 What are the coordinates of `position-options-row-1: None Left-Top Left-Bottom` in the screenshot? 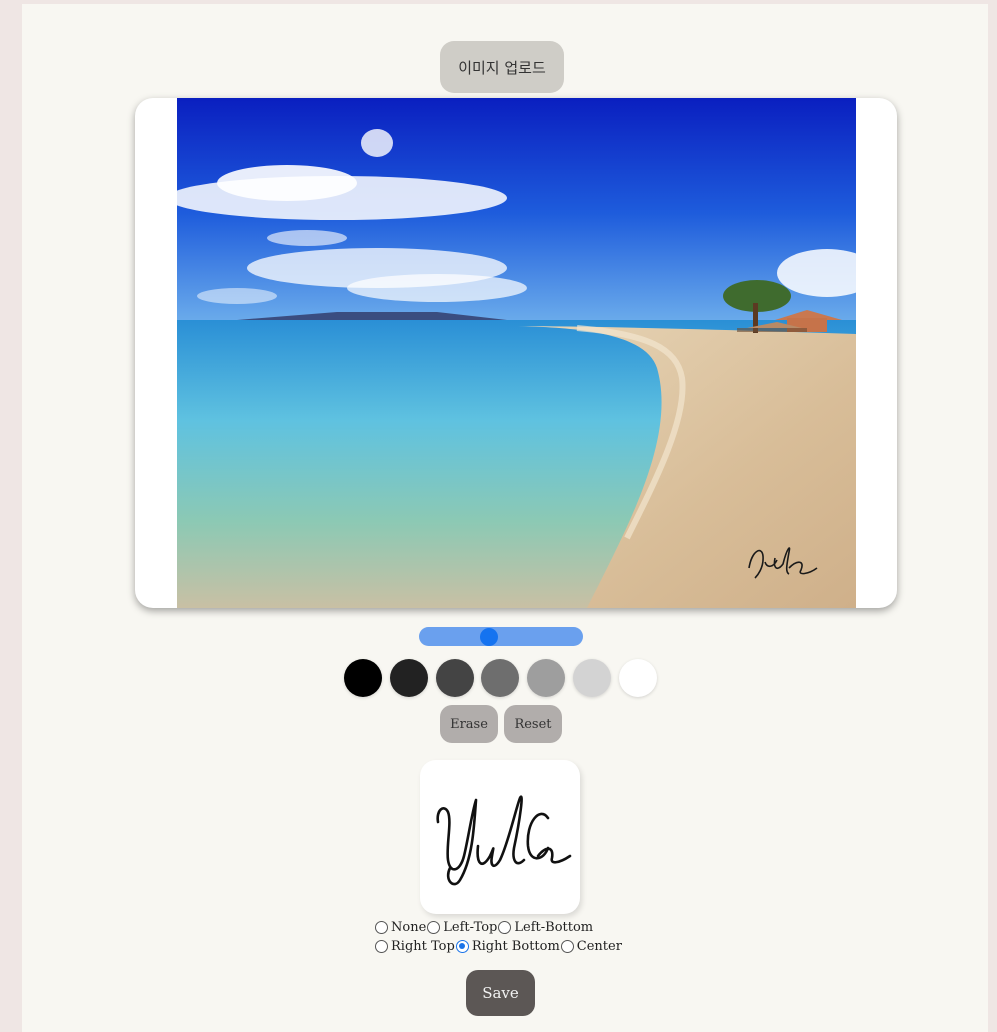 It's located at (483, 927).